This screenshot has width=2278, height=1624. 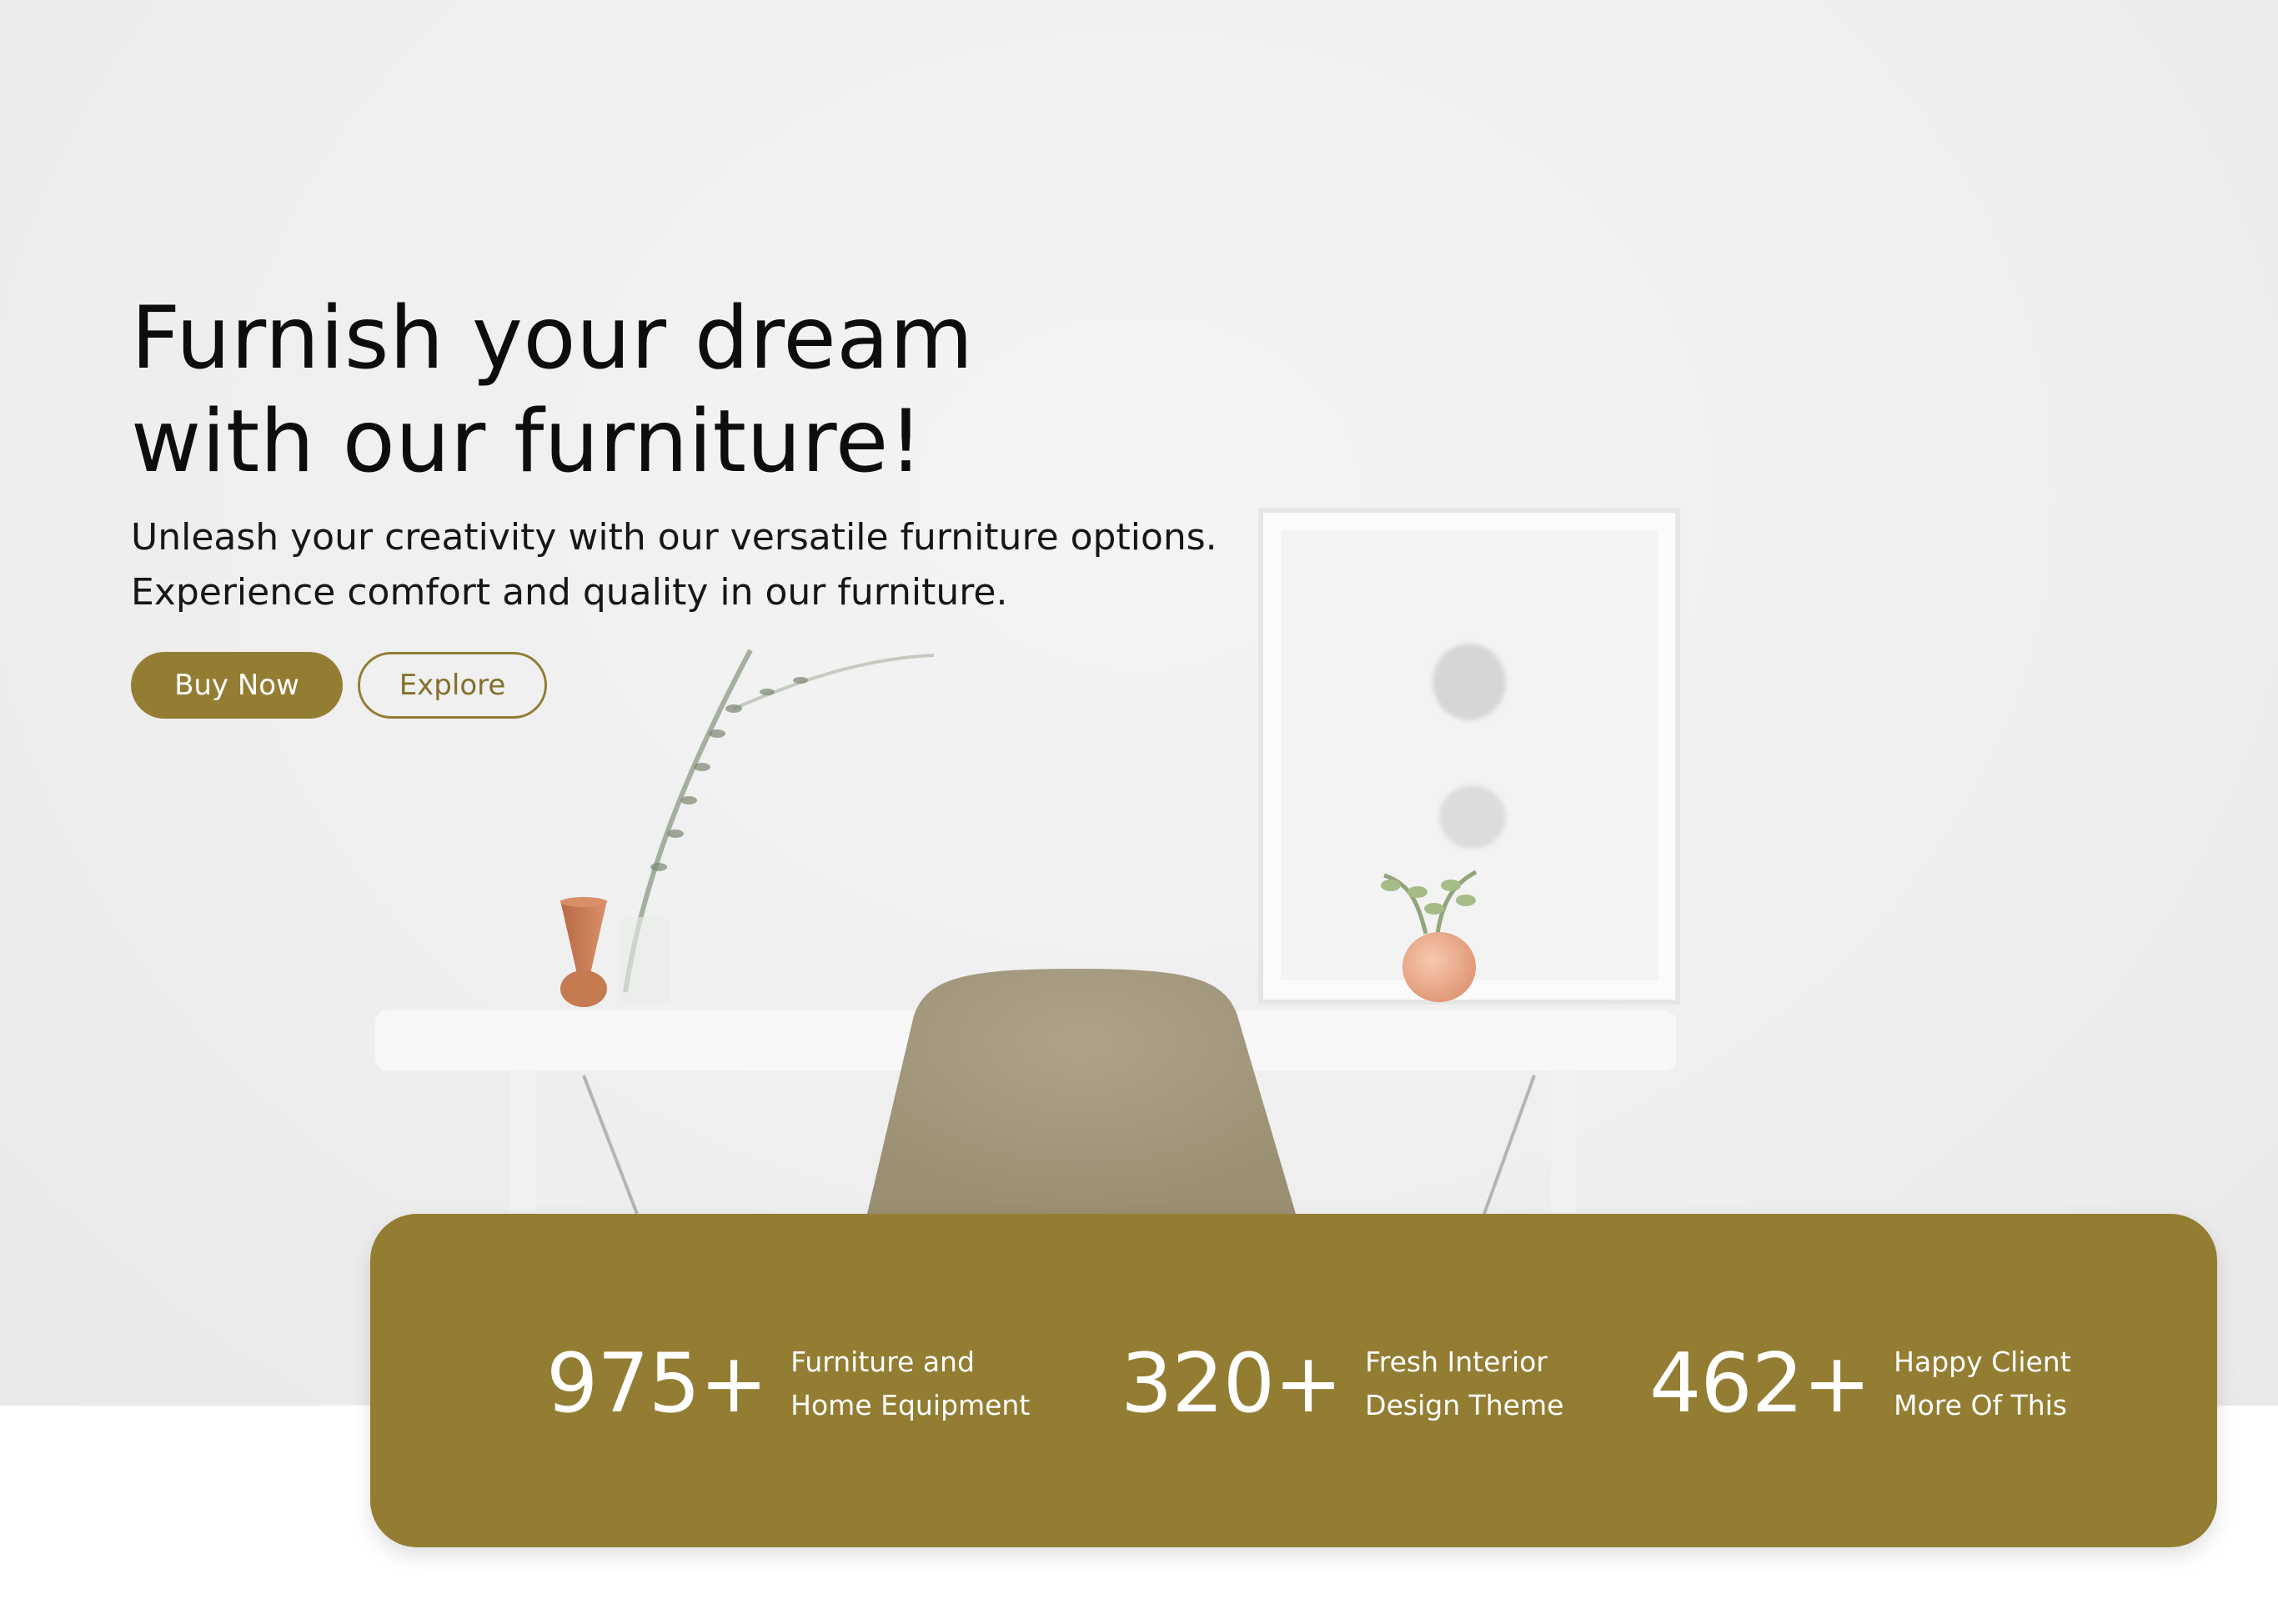 I want to click on stat-label-line-1: Happy Client, so click(x=1982, y=1362).